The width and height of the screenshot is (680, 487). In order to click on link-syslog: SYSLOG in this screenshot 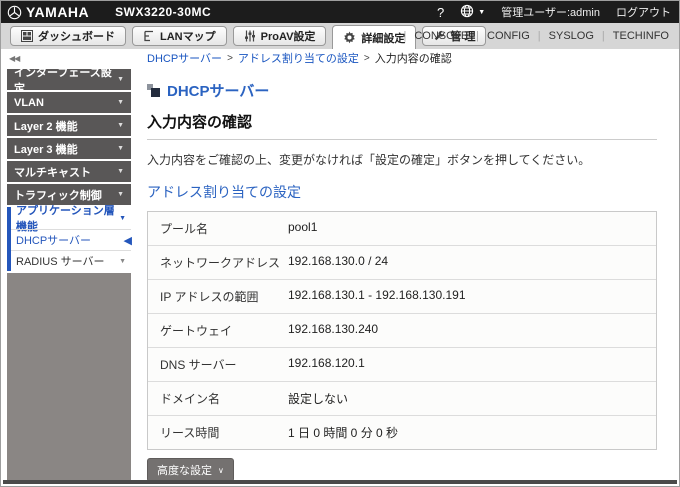, I will do `click(571, 36)`.